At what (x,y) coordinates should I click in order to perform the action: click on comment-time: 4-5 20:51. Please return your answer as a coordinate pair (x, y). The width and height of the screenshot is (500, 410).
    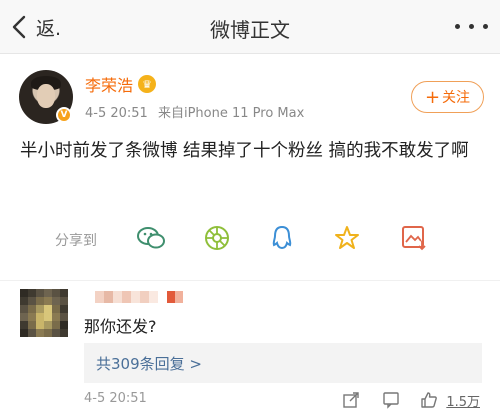
    Looking at the image, I should click on (115, 398).